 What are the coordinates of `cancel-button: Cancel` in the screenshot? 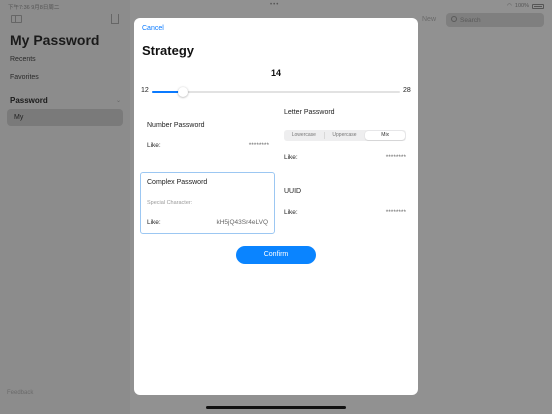 It's located at (153, 28).